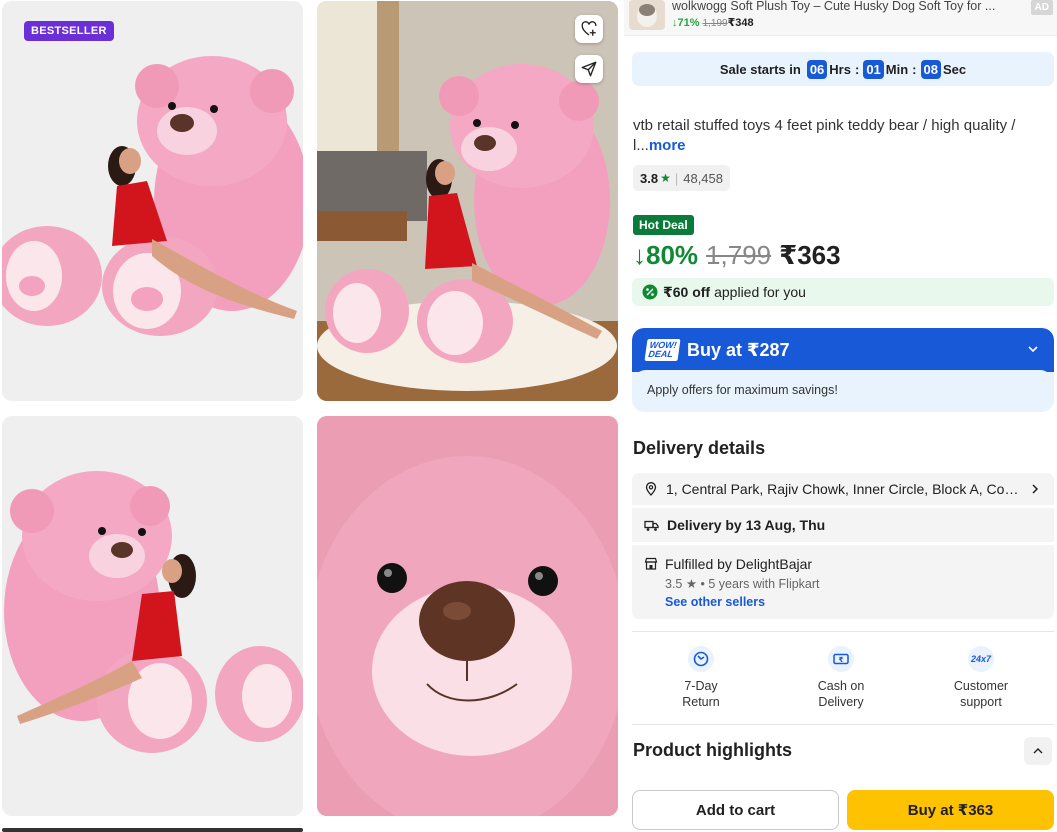  What do you see at coordinates (843, 350) in the screenshot?
I see `wow-deal-header: WOW! DEAL Buy at ₹287` at bounding box center [843, 350].